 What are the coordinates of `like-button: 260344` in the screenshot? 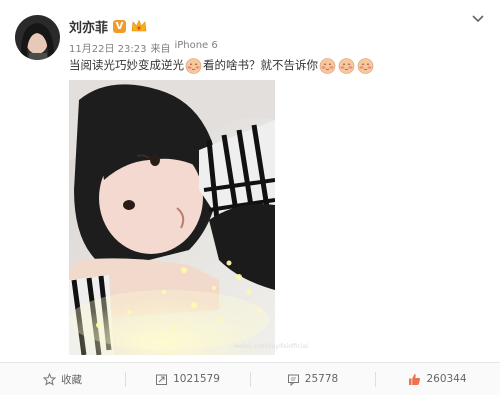 It's located at (437, 379).